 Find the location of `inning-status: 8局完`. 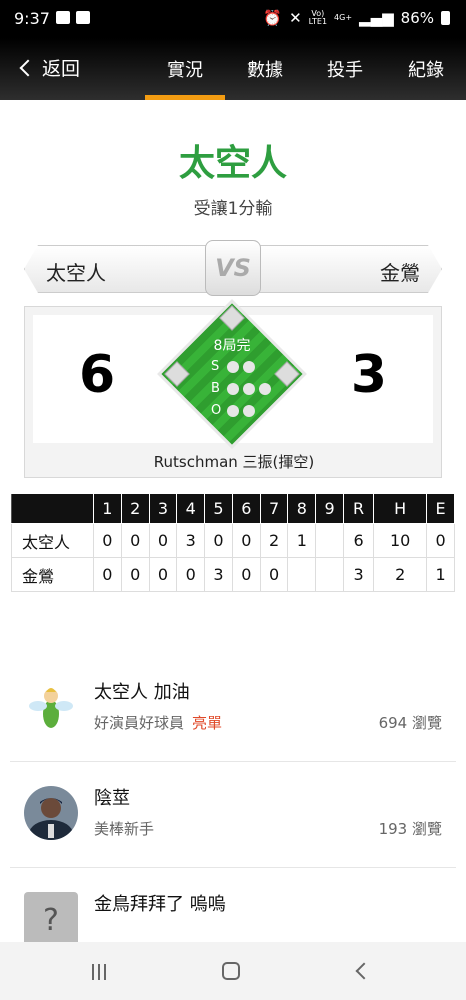

inning-status: 8局完 is located at coordinates (232, 346).